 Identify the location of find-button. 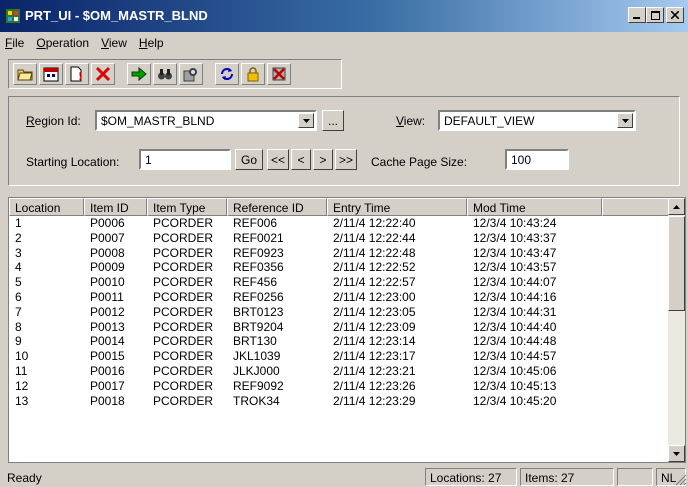
(165, 74).